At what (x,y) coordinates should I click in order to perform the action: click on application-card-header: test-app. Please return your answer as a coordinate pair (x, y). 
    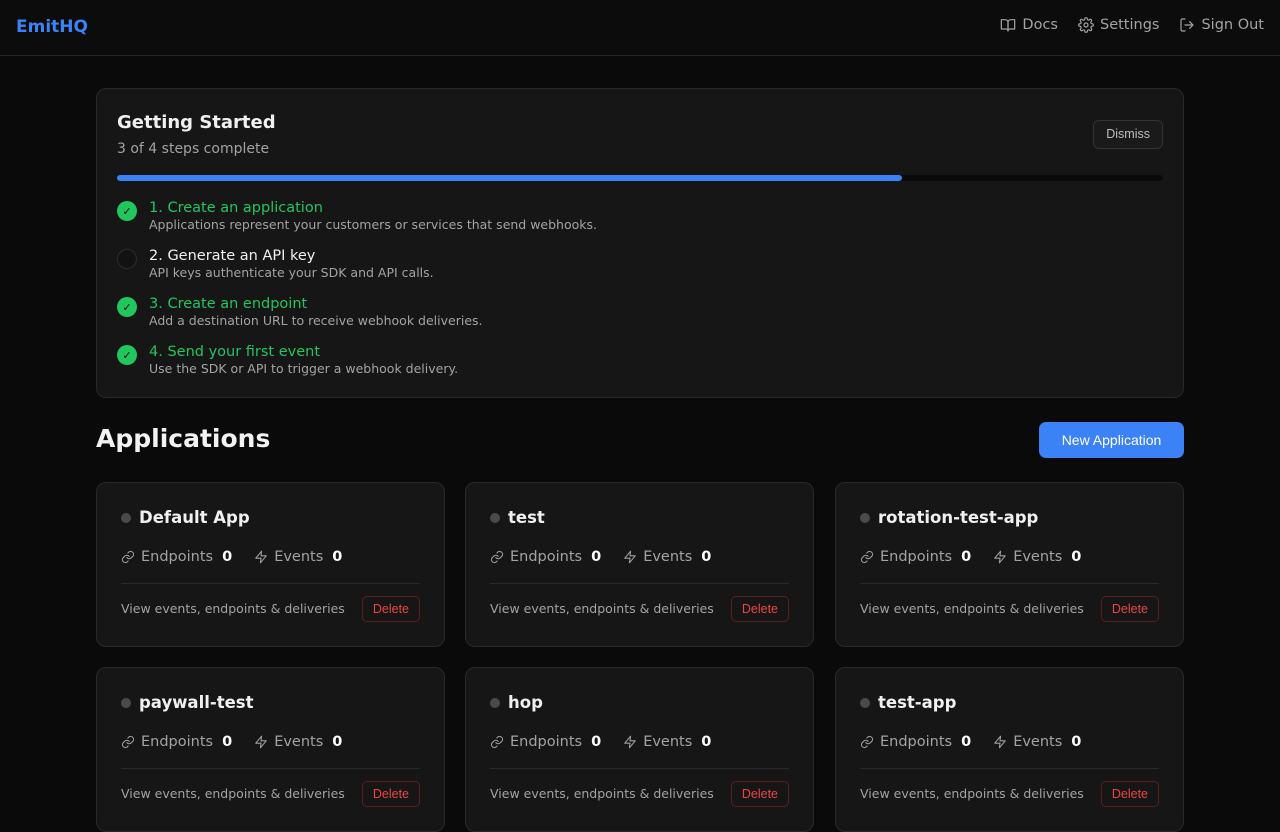
    Looking at the image, I should click on (908, 702).